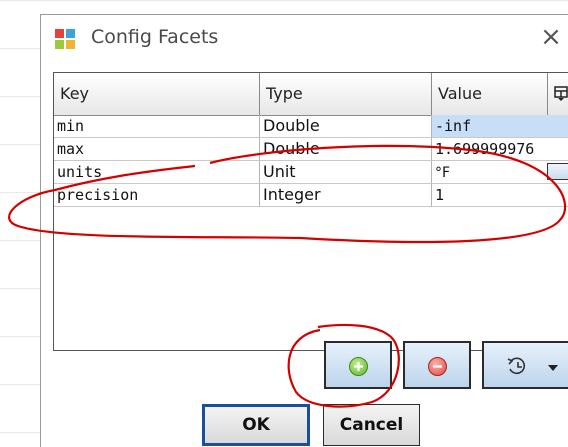  I want to click on table-row: precision Integer 1, so click(311, 195).